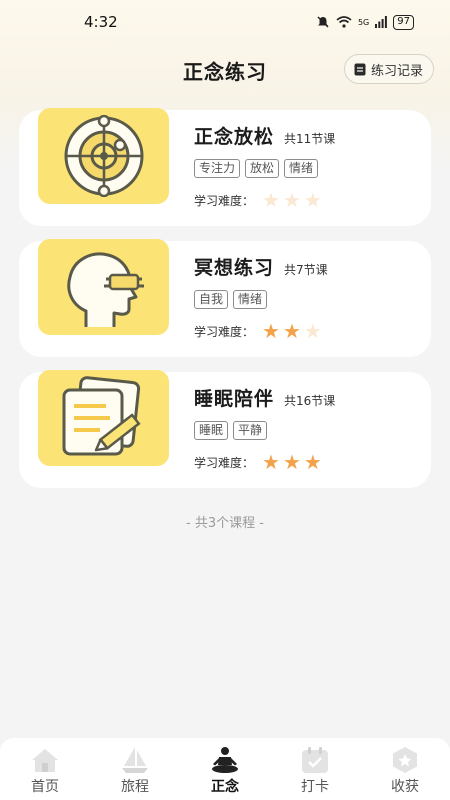  I want to click on course-count-note: - 共3个课程 -, so click(225, 523).